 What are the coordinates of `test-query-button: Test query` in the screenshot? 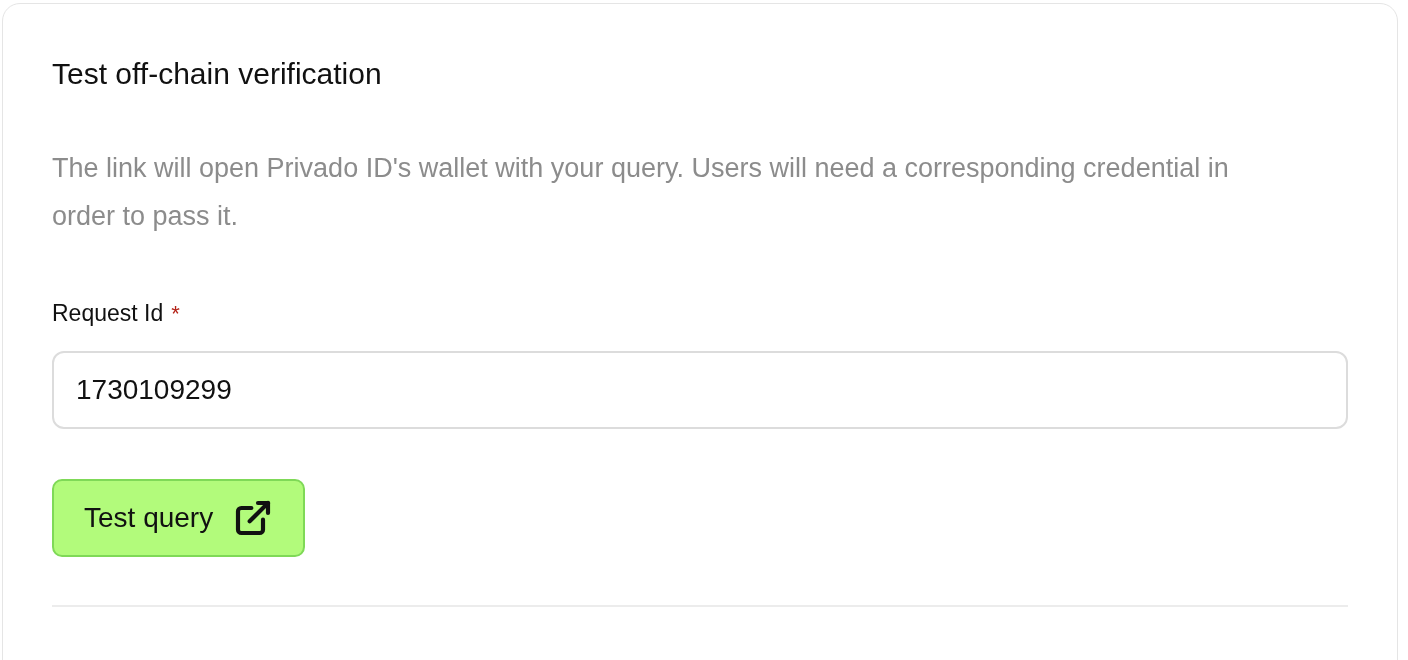 It's located at (179, 517).